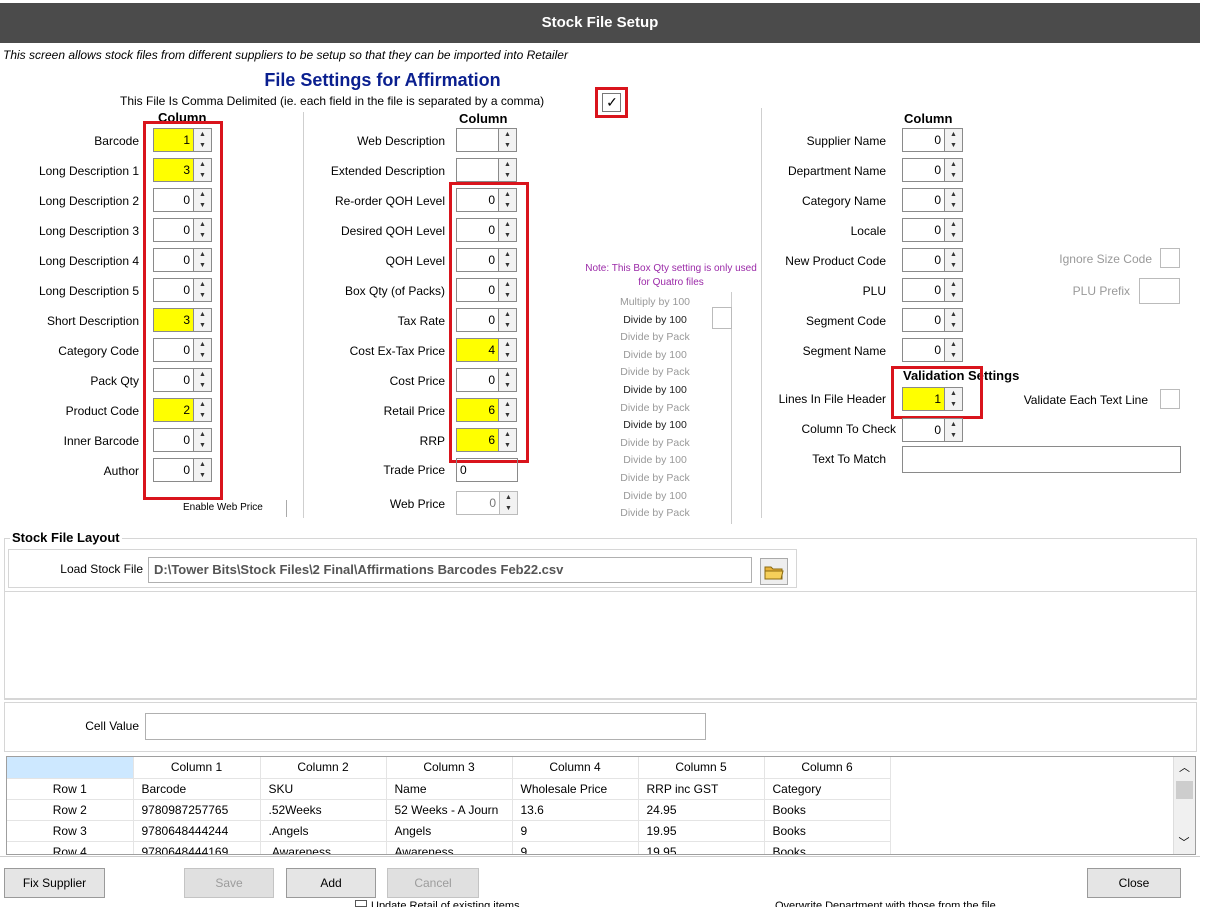 This screenshot has height=907, width=1207. Describe the element at coordinates (701, 810) in the screenshot. I see `grid-cell: 24.95` at that location.